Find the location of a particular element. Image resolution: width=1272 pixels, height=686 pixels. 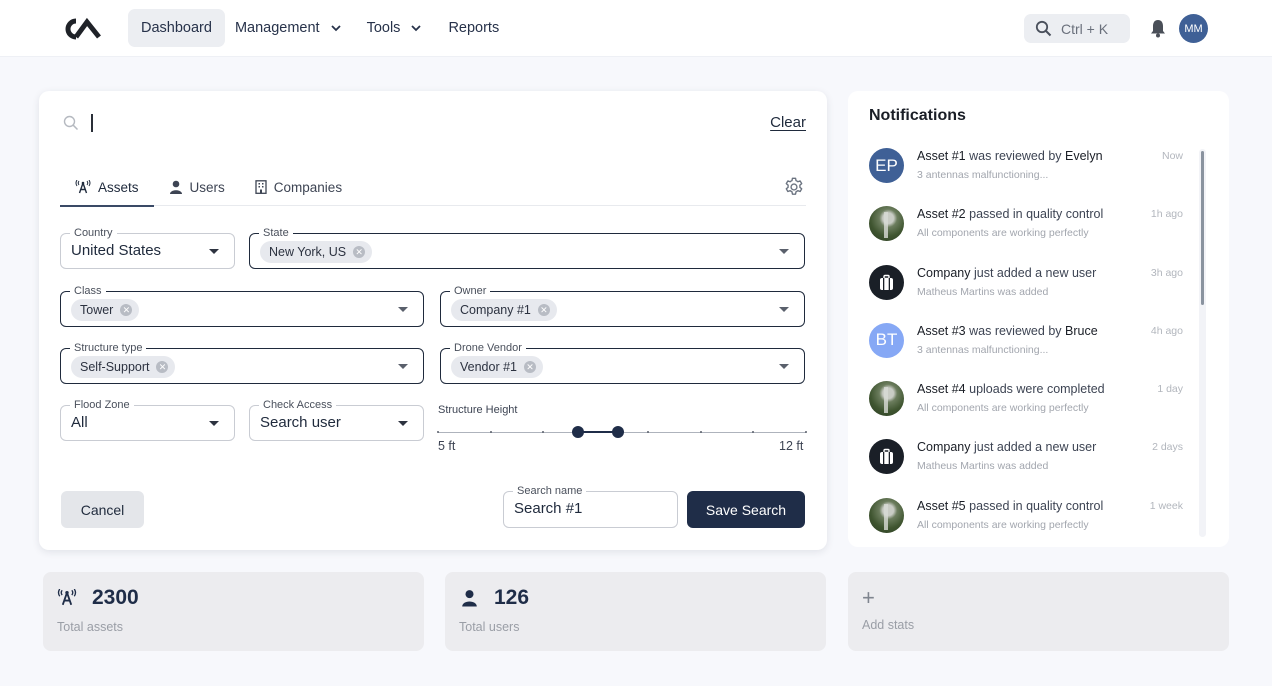

flood-zone-select: Flood Zone All is located at coordinates (147, 419).